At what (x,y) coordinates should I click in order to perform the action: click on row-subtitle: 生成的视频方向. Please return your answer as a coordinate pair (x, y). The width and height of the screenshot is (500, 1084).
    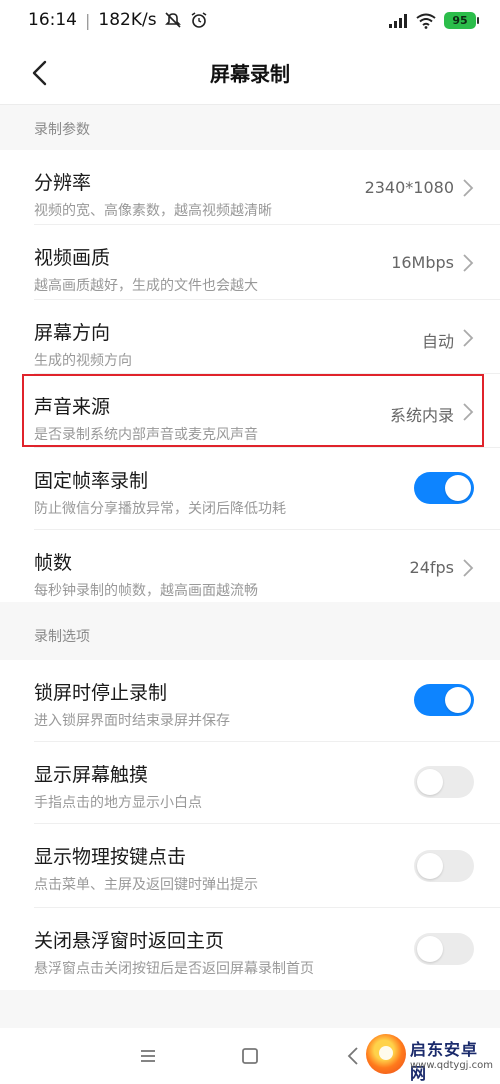
    Looking at the image, I should click on (83, 361).